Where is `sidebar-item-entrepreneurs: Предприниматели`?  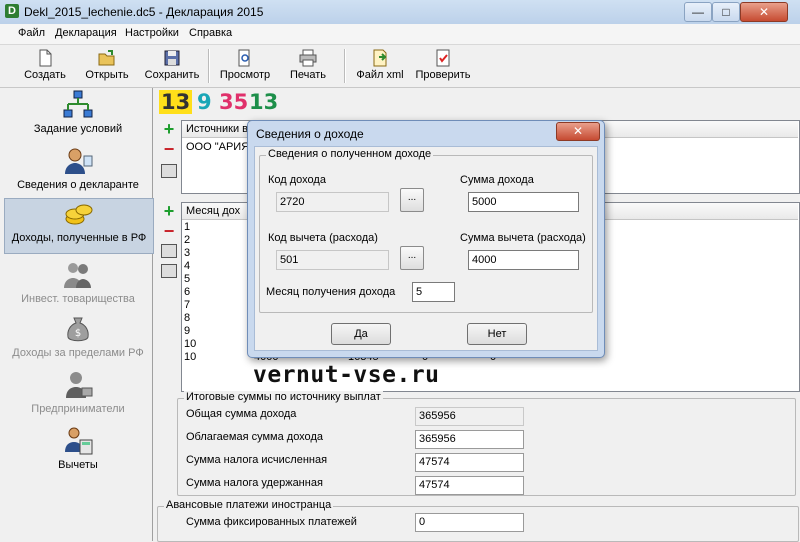 sidebar-item-entrepreneurs: Предприниматели is located at coordinates (78, 395).